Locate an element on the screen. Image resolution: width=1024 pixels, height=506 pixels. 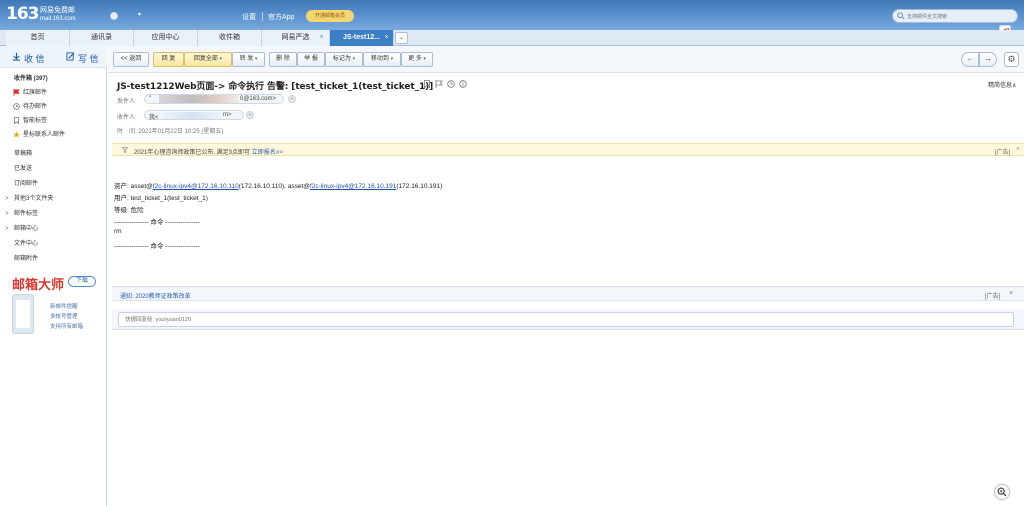
mark-as-label: 标记为 is located at coordinates (341, 59).